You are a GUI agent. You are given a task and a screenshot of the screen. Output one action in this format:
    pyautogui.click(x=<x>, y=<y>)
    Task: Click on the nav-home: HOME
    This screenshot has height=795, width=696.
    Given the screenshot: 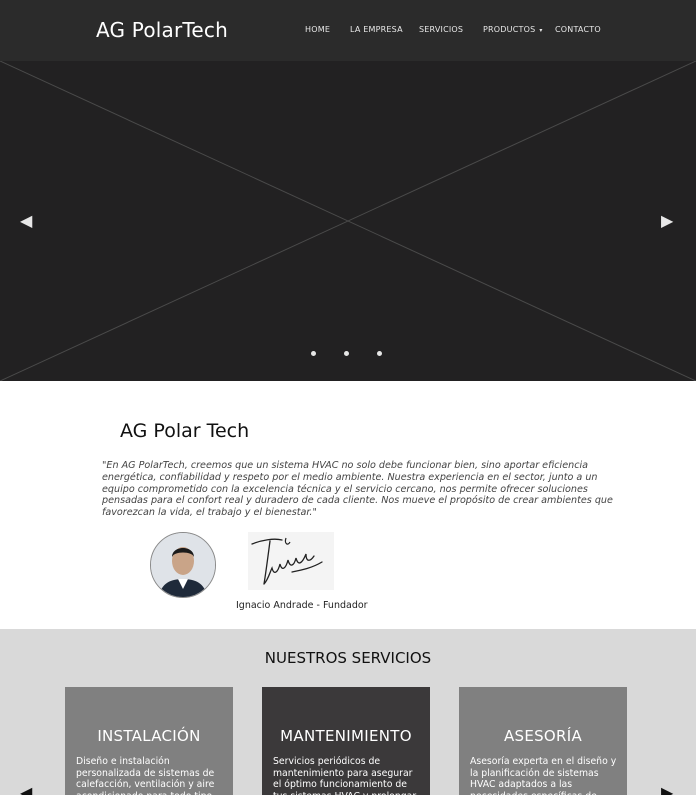 What is the action you would take?
    pyautogui.click(x=317, y=29)
    